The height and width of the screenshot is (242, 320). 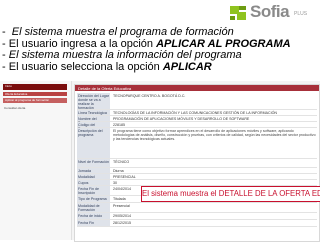 I want to click on sofia-logo-icon, so click(x=238, y=13).